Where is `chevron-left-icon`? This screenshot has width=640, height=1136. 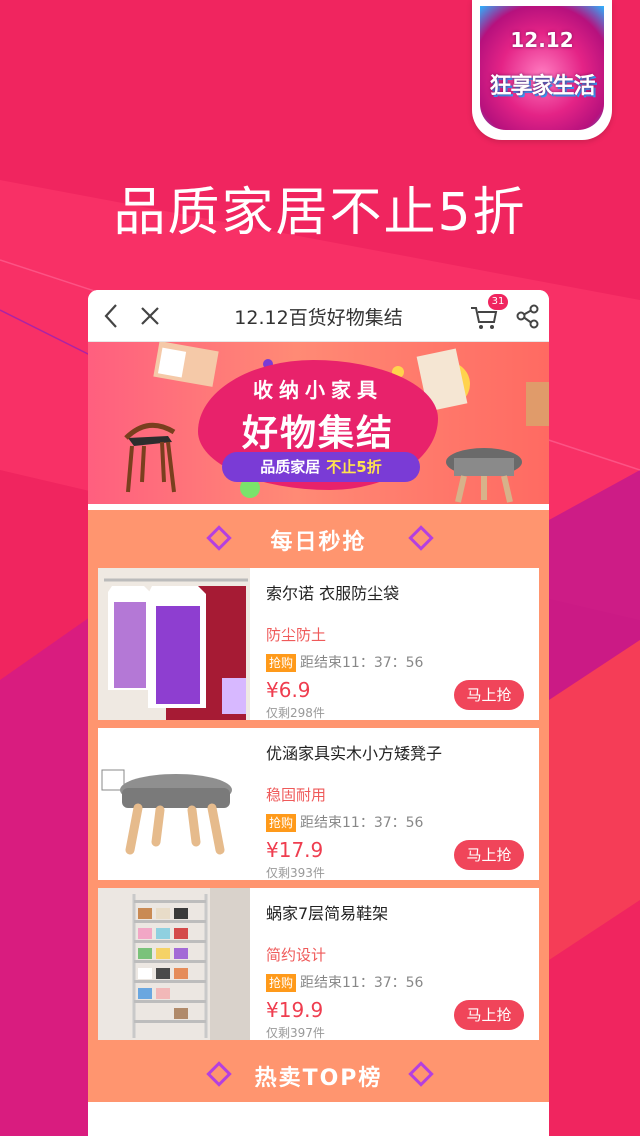 chevron-left-icon is located at coordinates (110, 316).